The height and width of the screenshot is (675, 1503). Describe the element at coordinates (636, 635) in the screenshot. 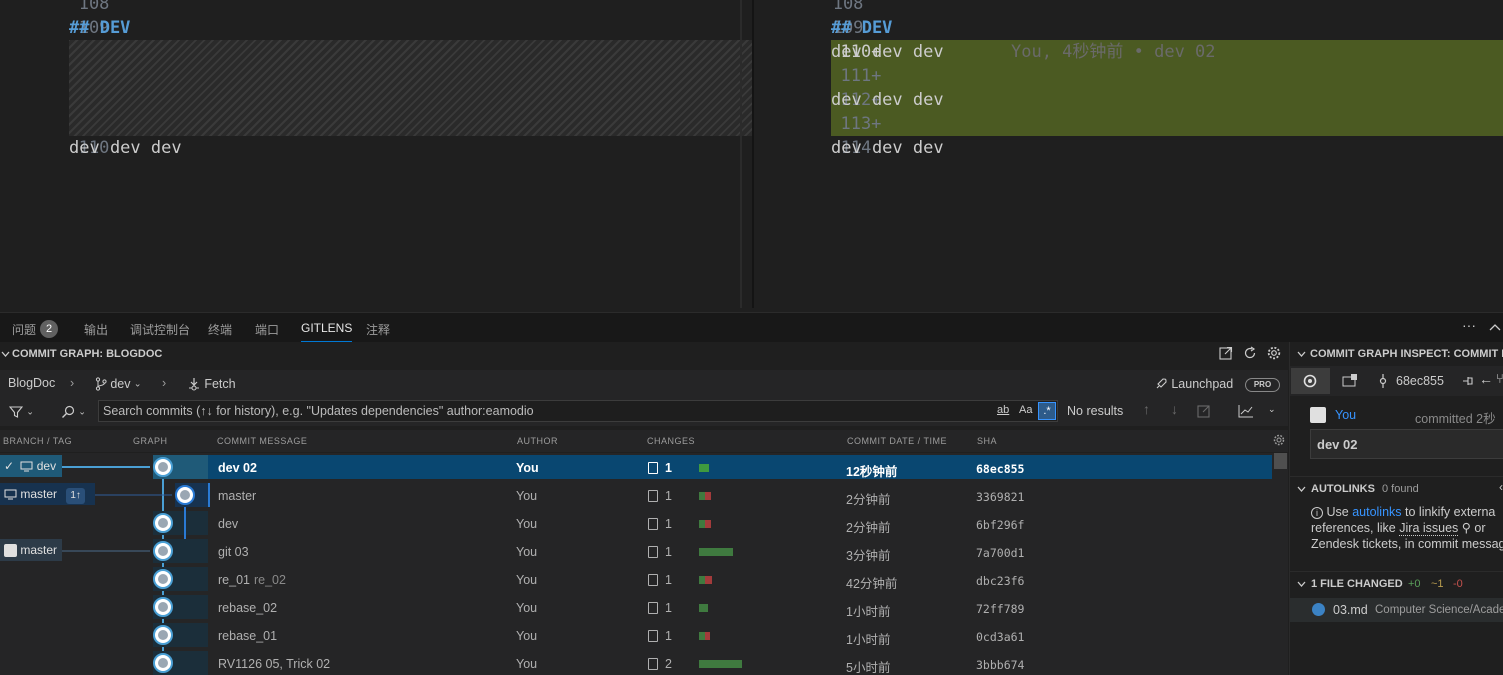

I see `commit-row: rebase_01 You 1 1小时前 0cd3a61` at that location.